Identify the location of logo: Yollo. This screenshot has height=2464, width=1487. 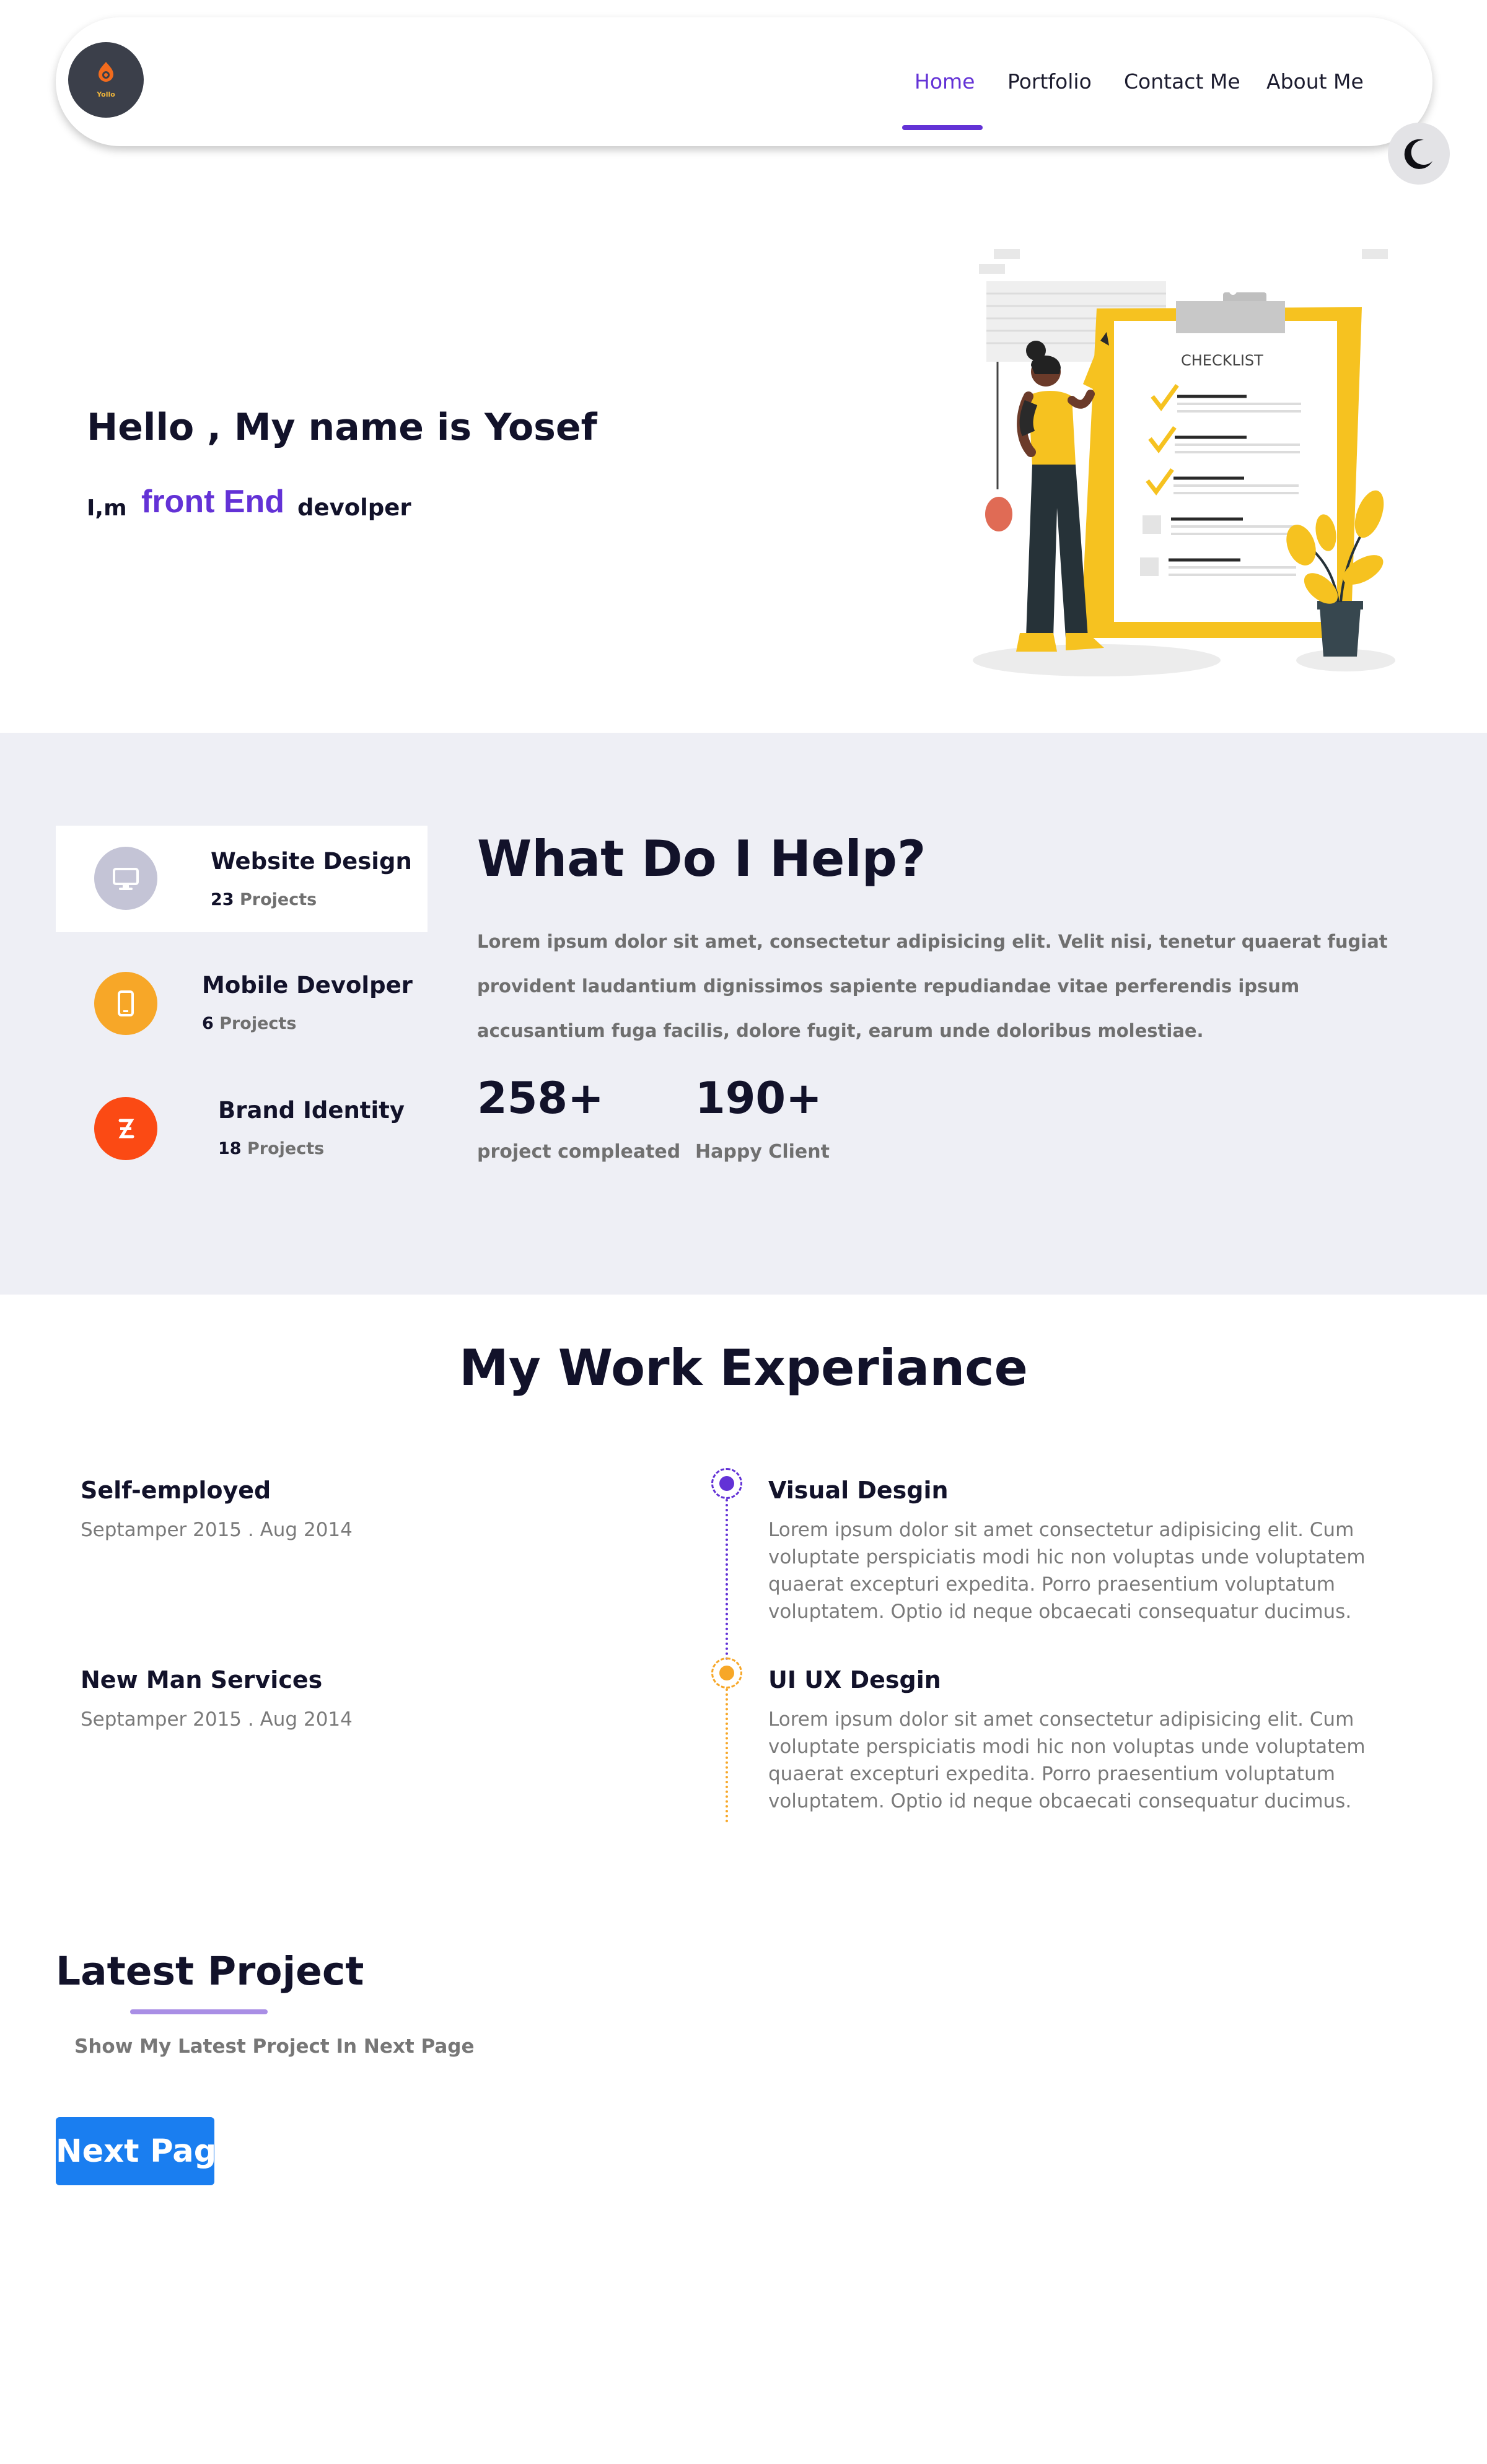
(106, 80).